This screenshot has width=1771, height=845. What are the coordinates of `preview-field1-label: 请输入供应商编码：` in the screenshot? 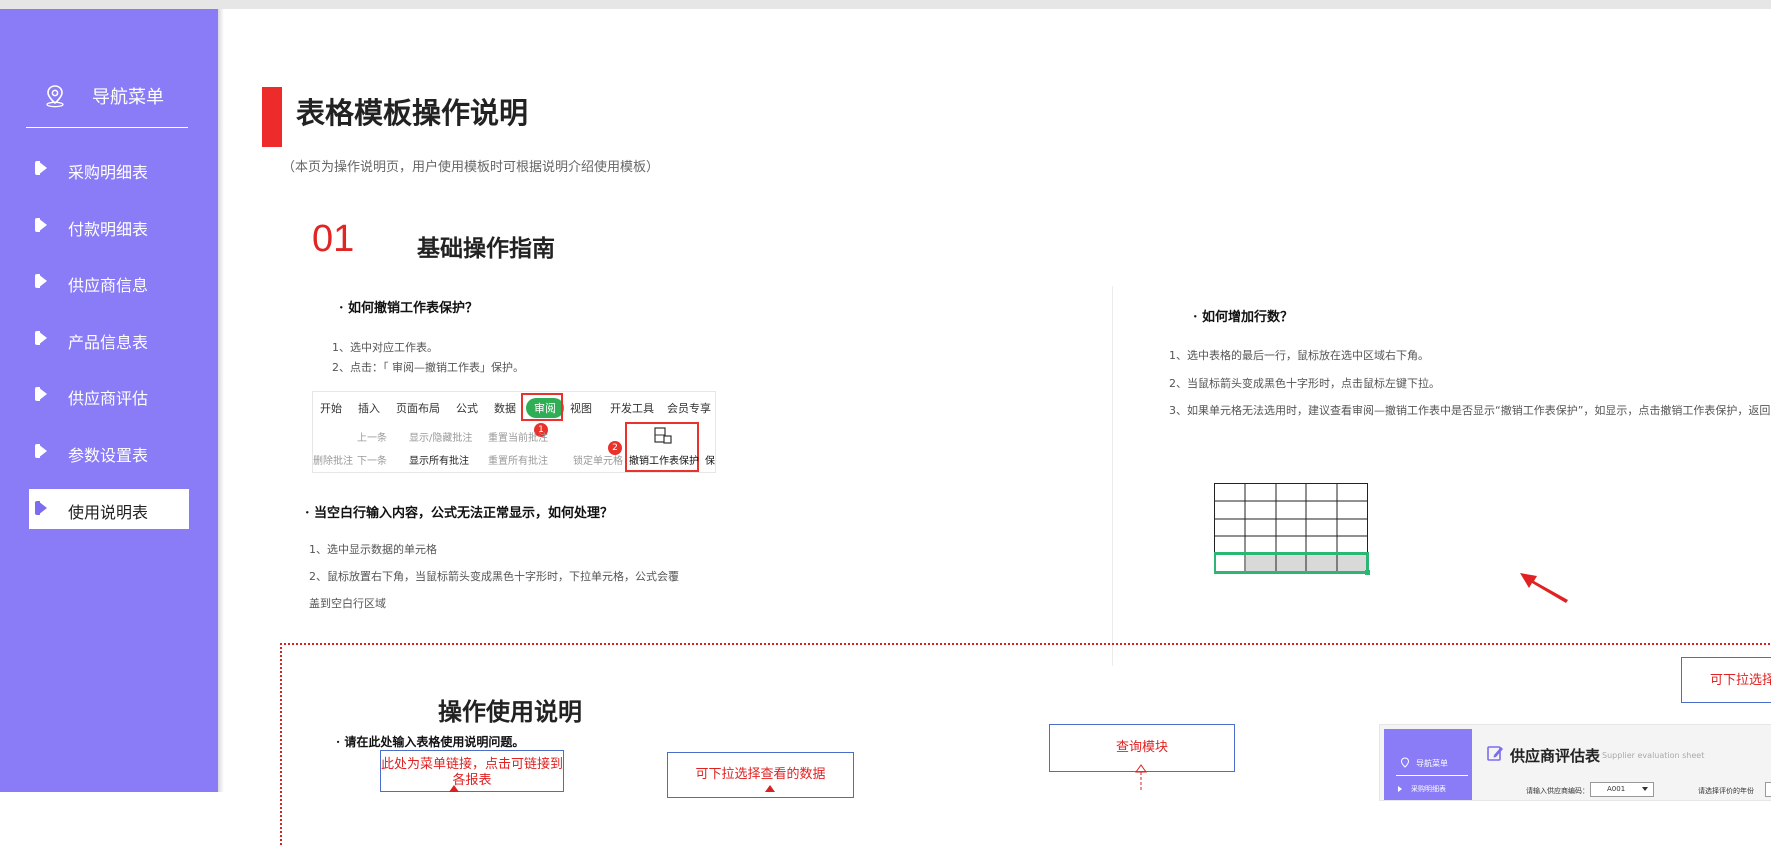 It's located at (1557, 791).